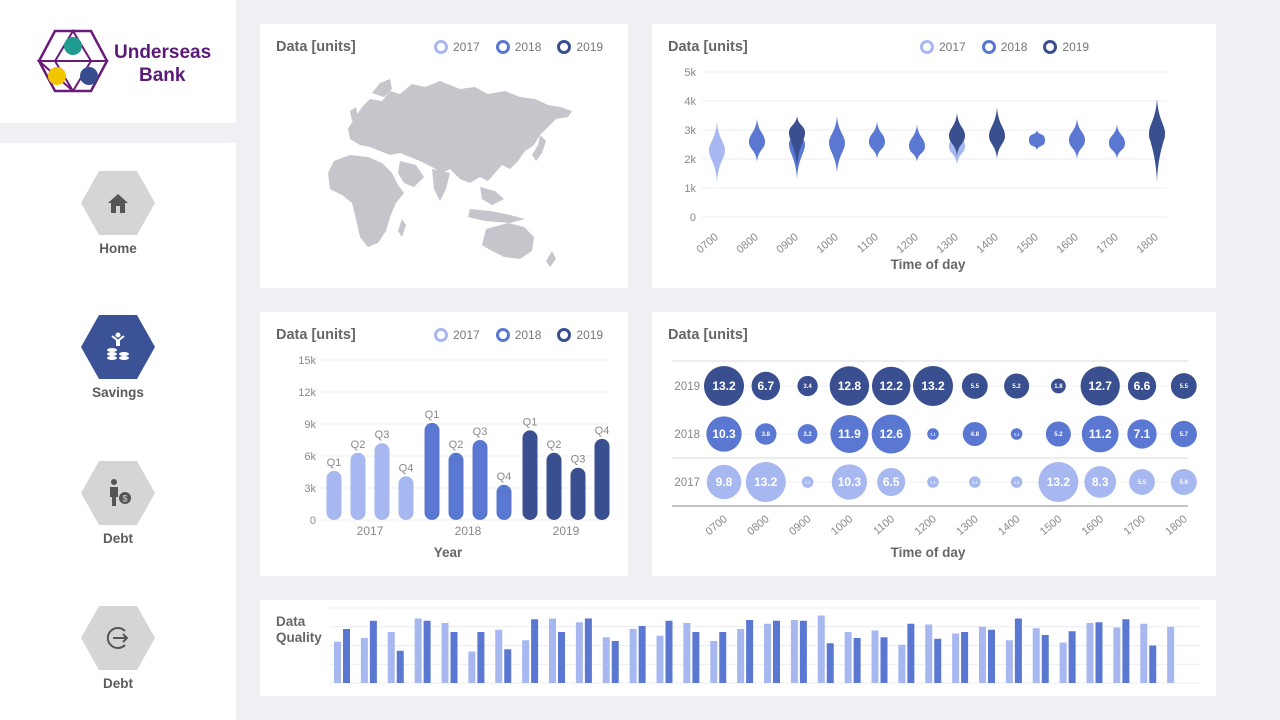 The width and height of the screenshot is (1280, 720). I want to click on nav-item-home: Home, so click(118, 225).